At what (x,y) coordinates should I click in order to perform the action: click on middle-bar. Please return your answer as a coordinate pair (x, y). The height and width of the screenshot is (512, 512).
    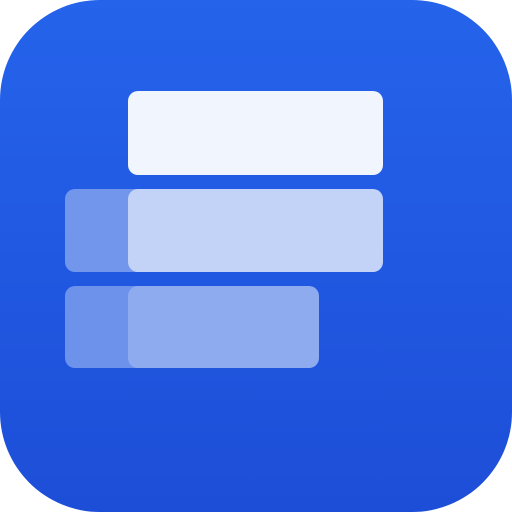
    Looking at the image, I should click on (255, 230).